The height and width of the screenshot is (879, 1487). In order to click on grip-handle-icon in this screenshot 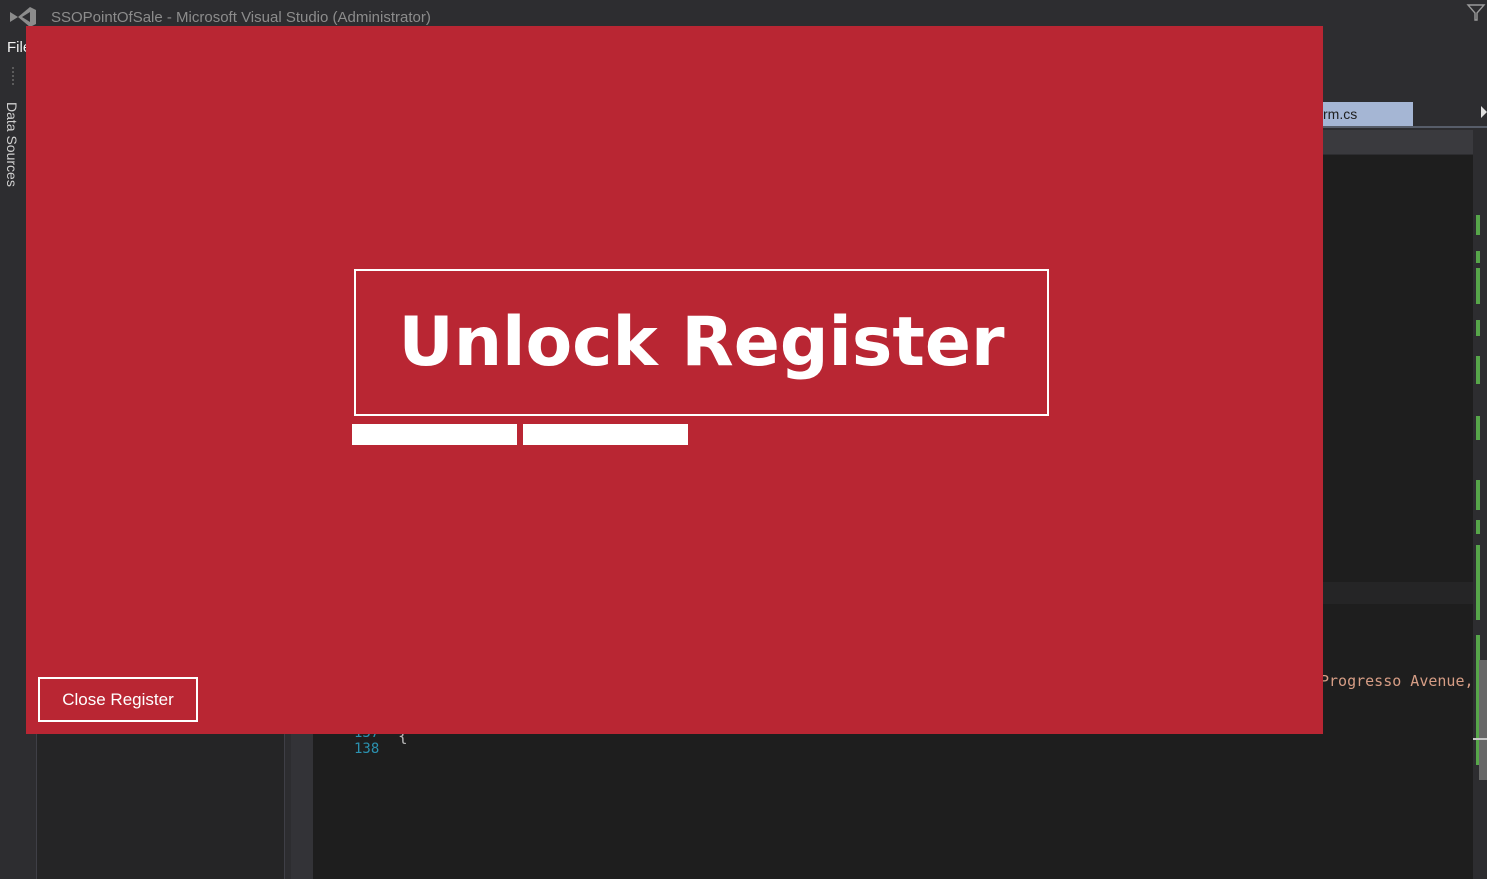, I will do `click(13, 76)`.